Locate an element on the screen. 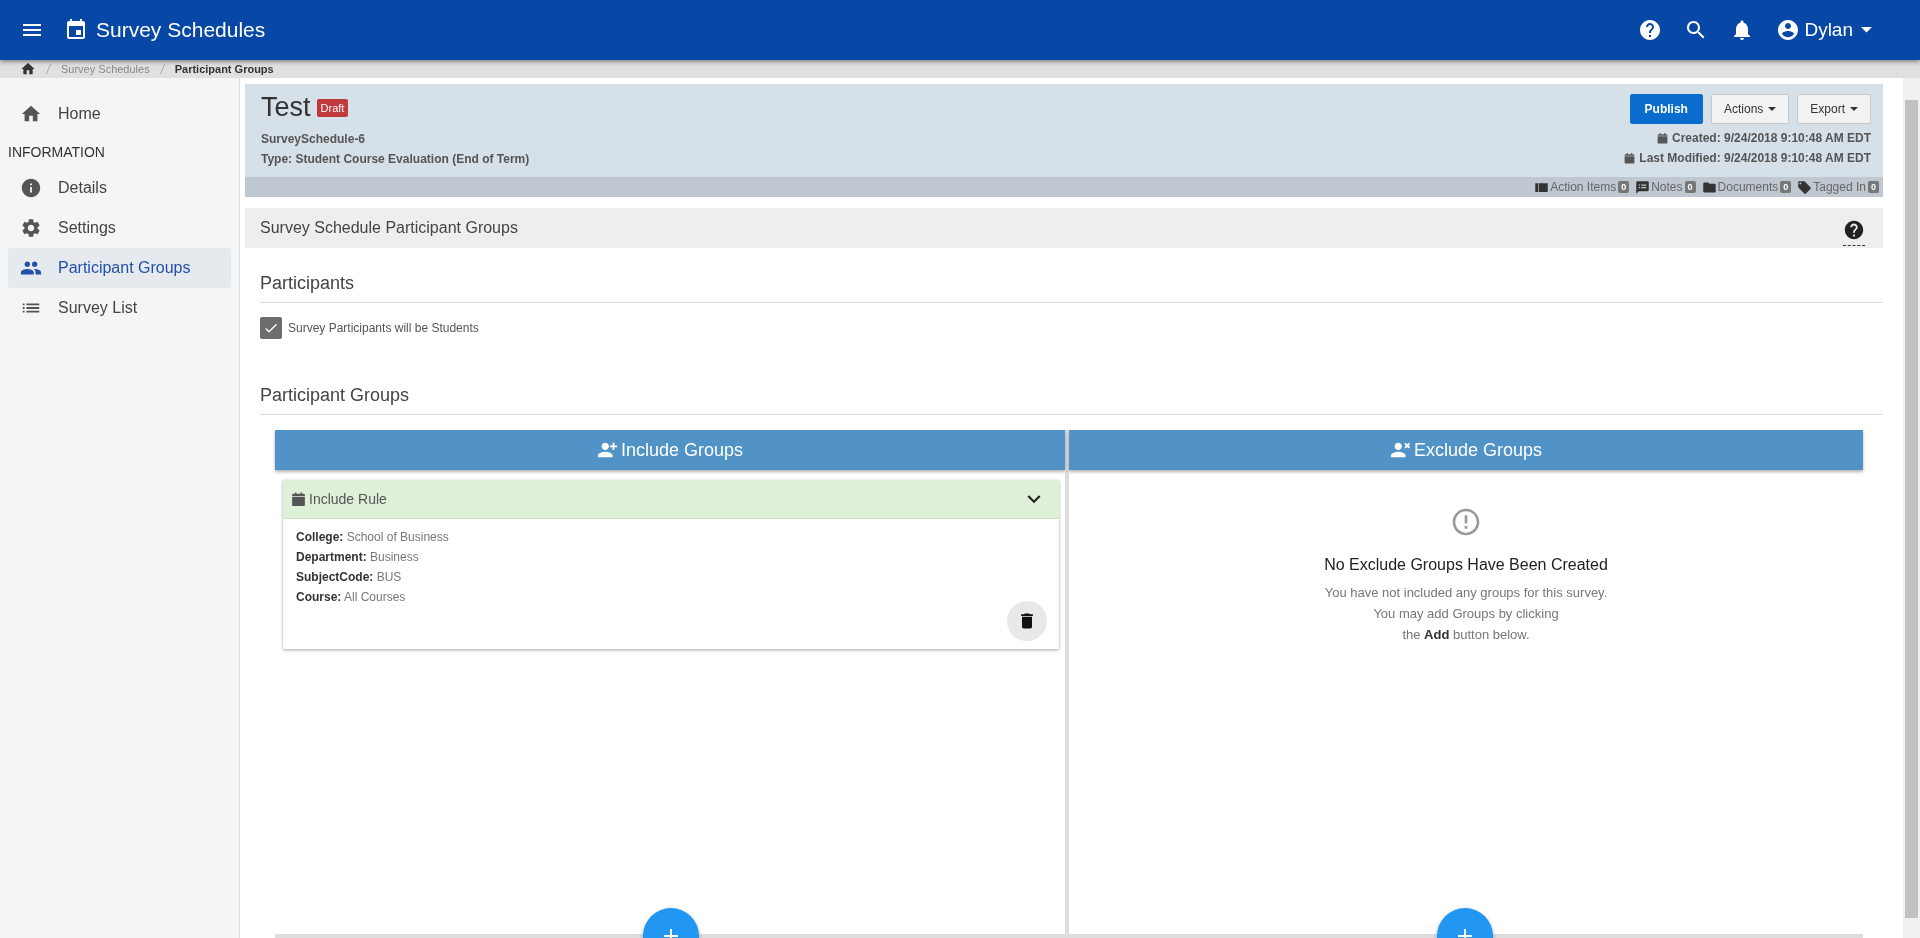 This screenshot has width=1920, height=938. rule-field: College: School of Business is located at coordinates (671, 537).